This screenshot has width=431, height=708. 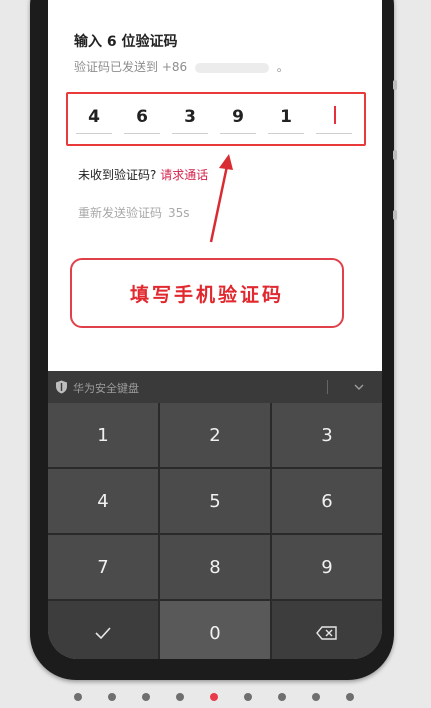 What do you see at coordinates (103, 633) in the screenshot?
I see `check-icon` at bounding box center [103, 633].